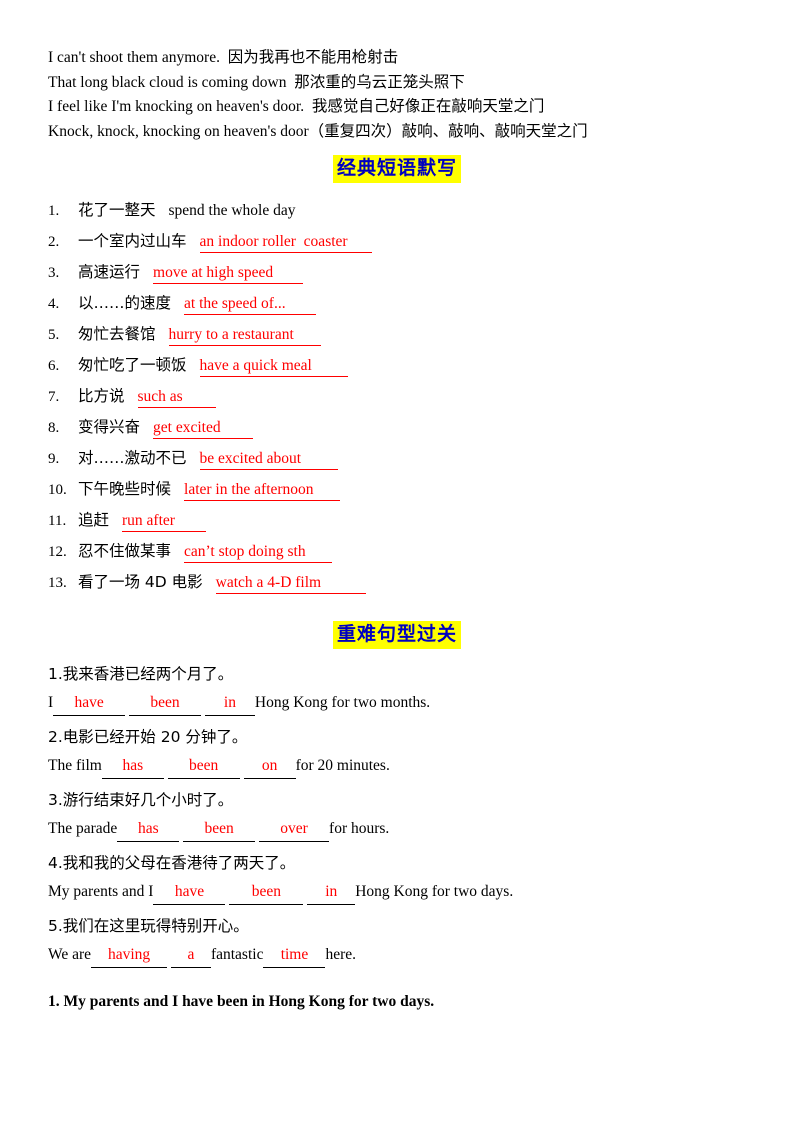  What do you see at coordinates (164, 522) in the screenshot?
I see `phrase-answer: run after` at bounding box center [164, 522].